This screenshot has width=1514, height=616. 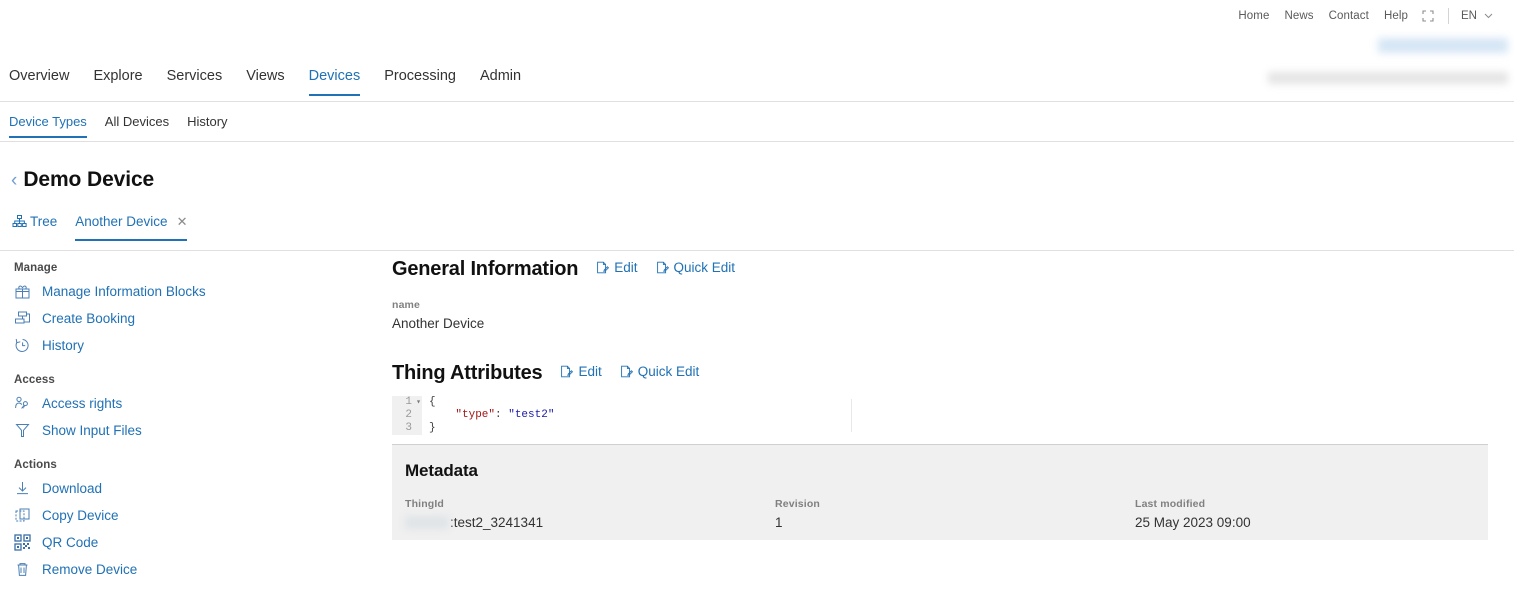 I want to click on device-tab-bar: Tree Another Device ✕, so click(x=757, y=232).